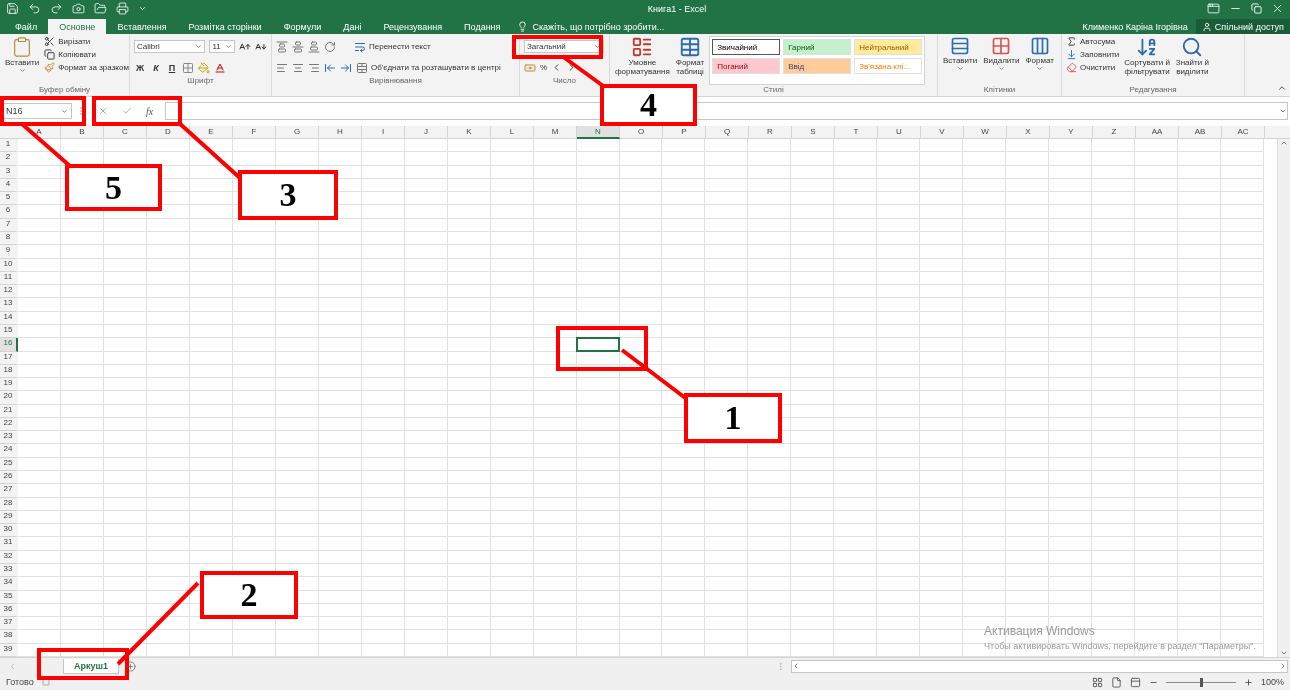 This screenshot has width=1290, height=691. I want to click on group-title: Стилі, so click(773, 90).